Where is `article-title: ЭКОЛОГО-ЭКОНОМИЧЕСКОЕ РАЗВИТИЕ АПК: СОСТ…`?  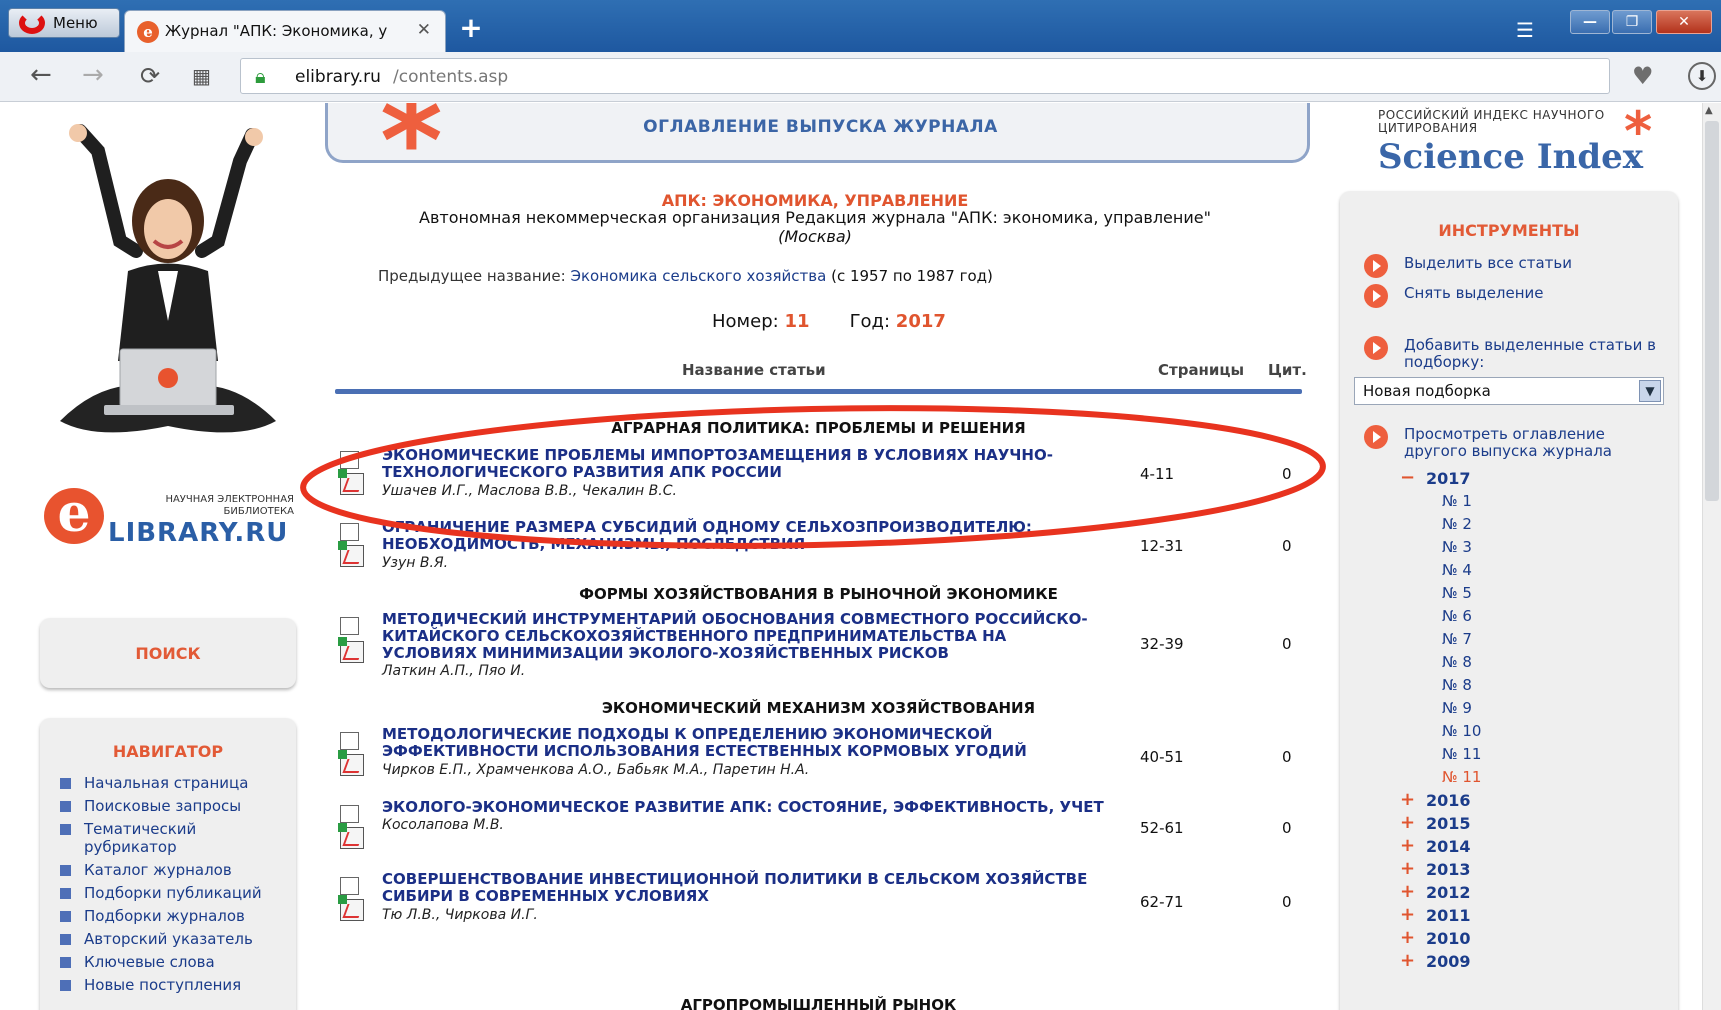
article-title: ЭКОЛОГО-ЭКОНОМИЧЕСКОЕ РАЗВИТИЕ АПК: СОСТ… is located at coordinates (762, 807).